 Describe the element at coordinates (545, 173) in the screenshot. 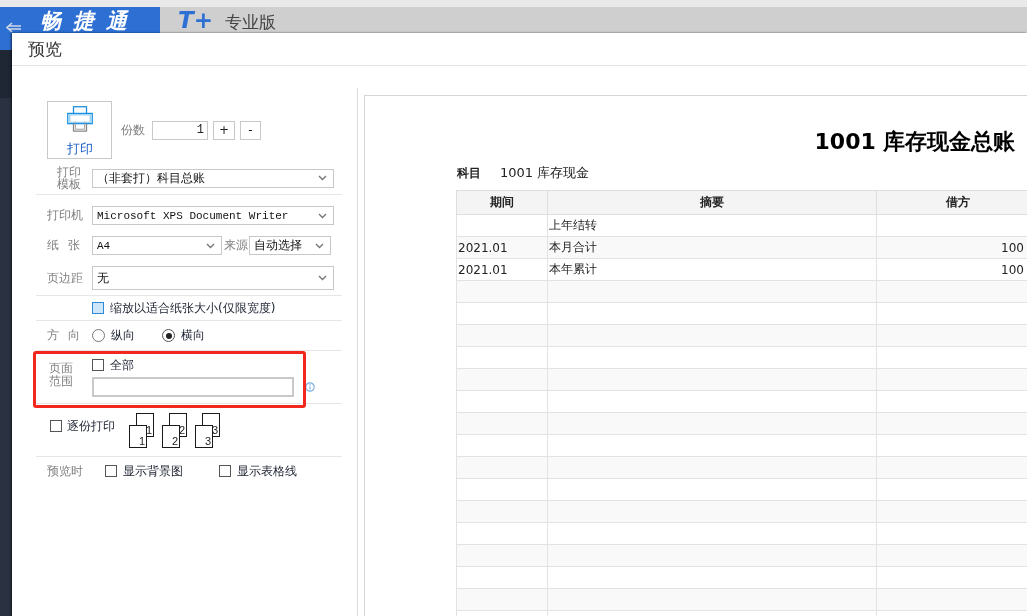

I see `subject-value: 1001 库存现金` at that location.